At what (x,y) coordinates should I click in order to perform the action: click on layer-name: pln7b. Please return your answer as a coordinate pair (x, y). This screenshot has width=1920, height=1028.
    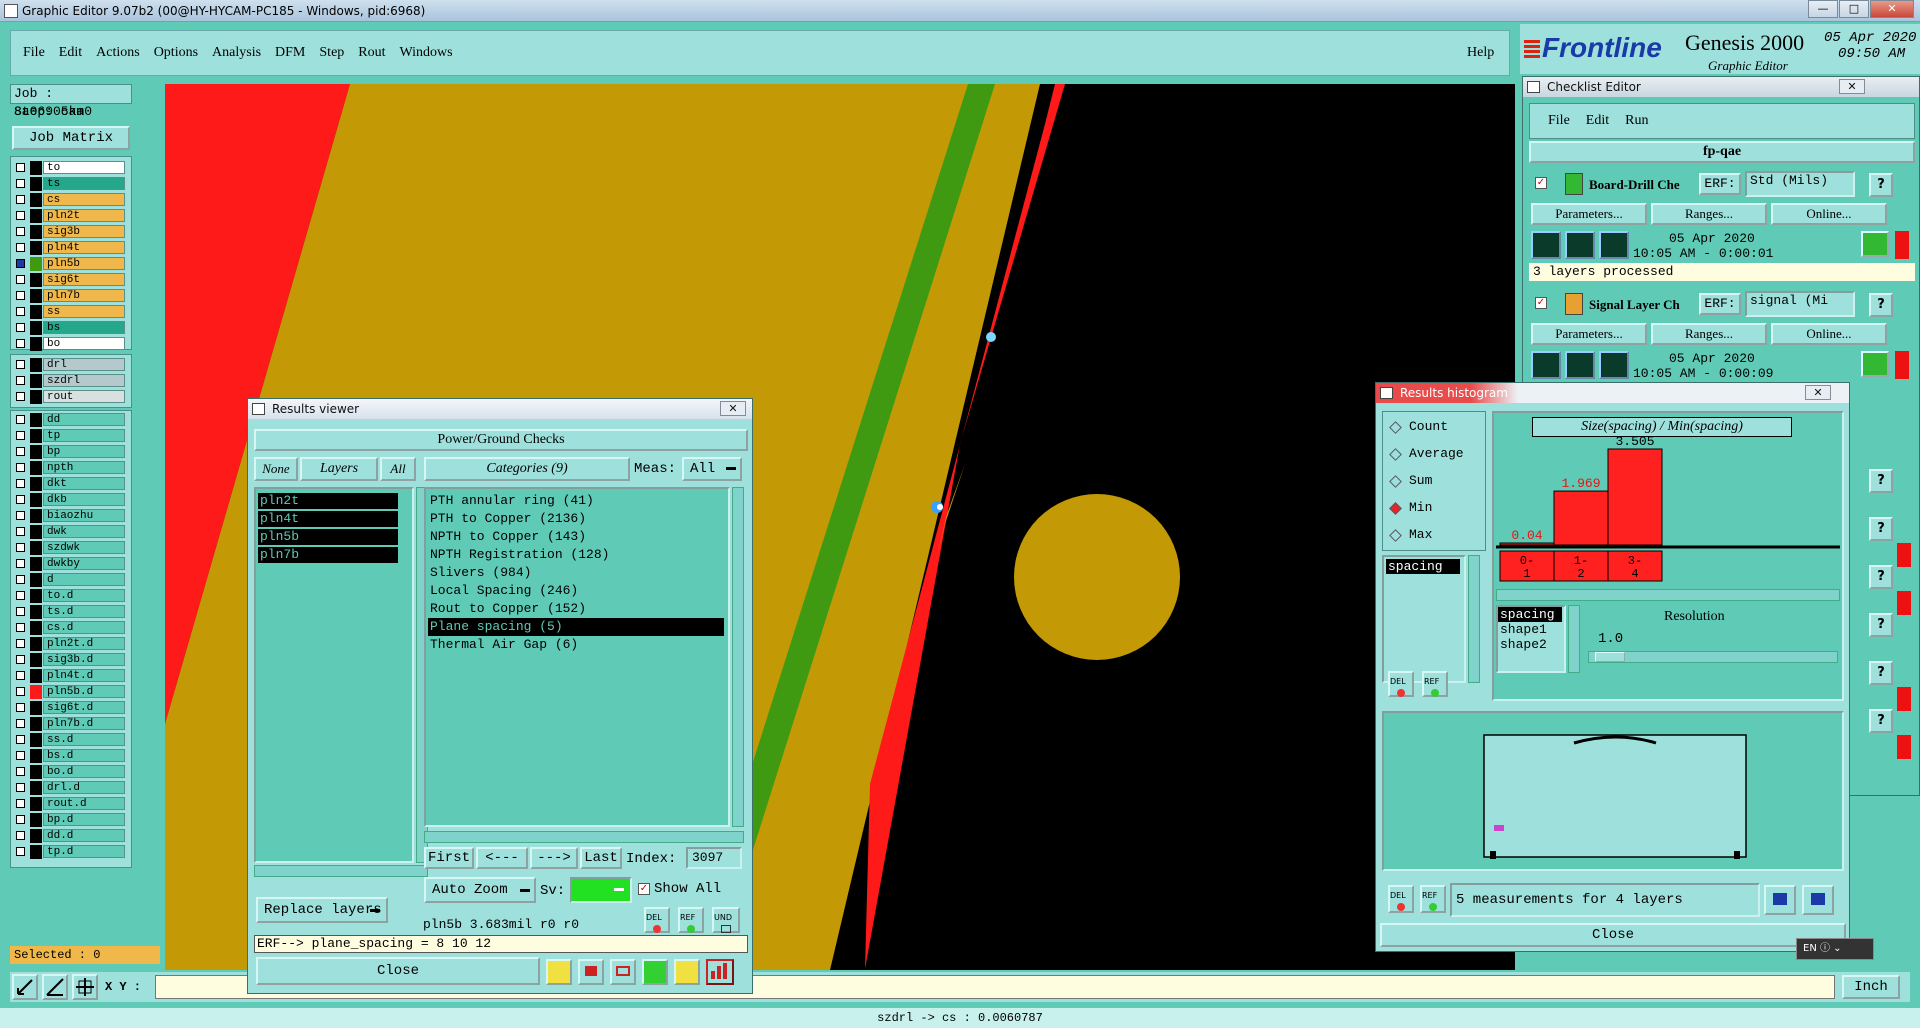
    Looking at the image, I should click on (84, 295).